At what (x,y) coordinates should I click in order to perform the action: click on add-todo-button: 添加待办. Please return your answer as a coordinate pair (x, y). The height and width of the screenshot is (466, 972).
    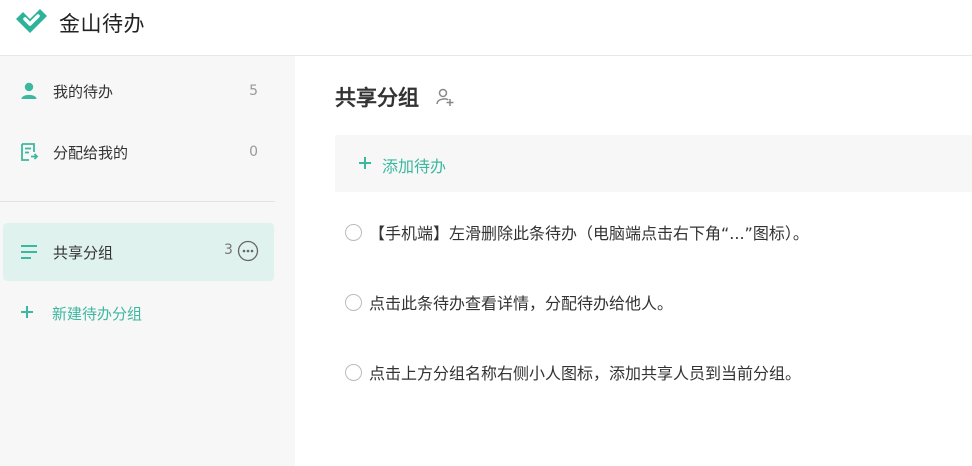
    Looking at the image, I should click on (653, 163).